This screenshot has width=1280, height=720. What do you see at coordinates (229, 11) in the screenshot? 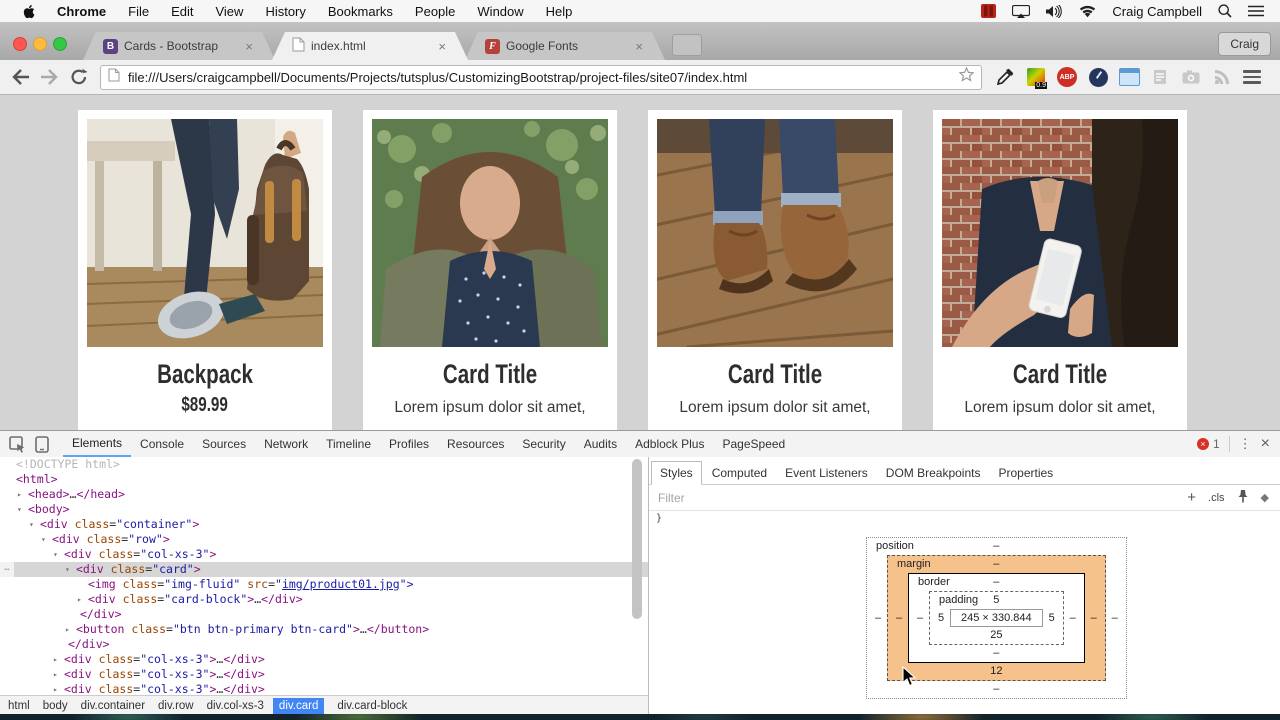
I see `menu-item-view: View` at bounding box center [229, 11].